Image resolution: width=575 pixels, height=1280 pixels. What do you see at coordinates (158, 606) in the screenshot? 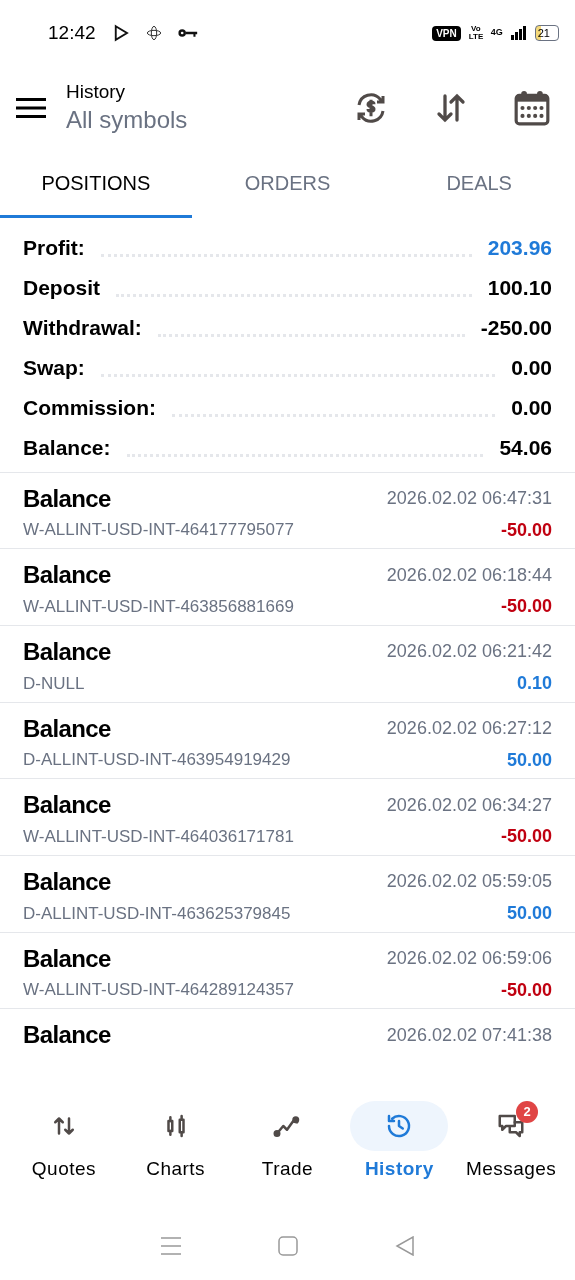
I see `deal-symbol: W-ALLINT-USD-INT-463856881669` at bounding box center [158, 606].